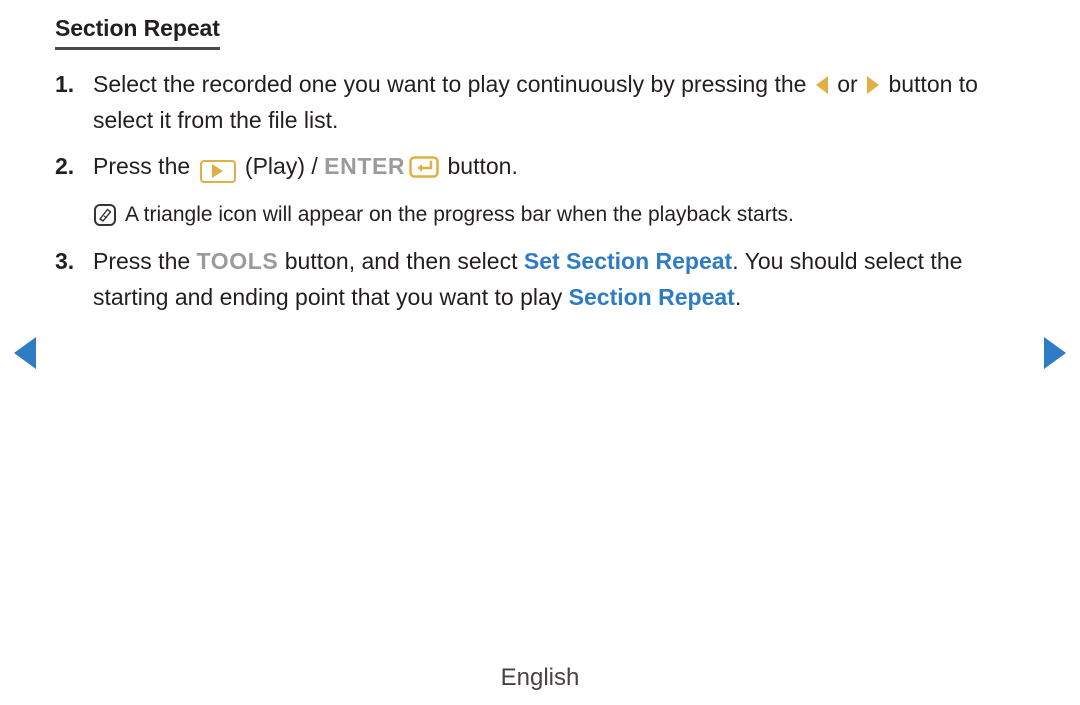  Describe the element at coordinates (105, 215) in the screenshot. I see `note-icon` at that location.